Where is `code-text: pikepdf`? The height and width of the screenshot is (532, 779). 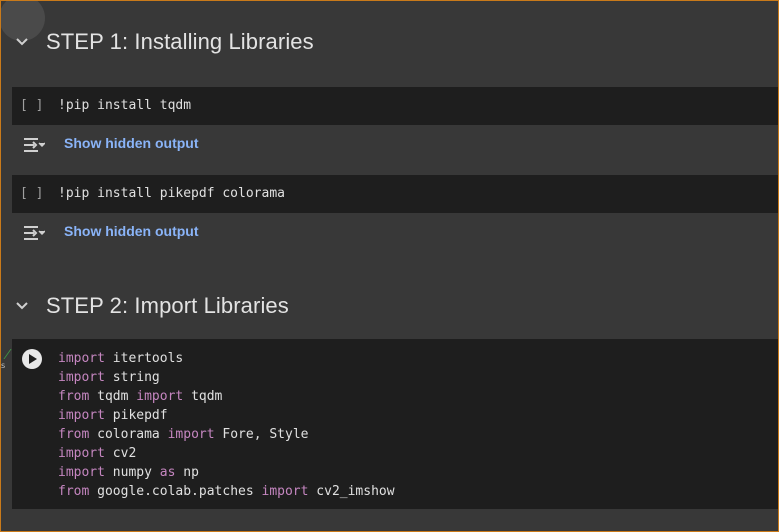
code-text: pikepdf is located at coordinates (136, 415).